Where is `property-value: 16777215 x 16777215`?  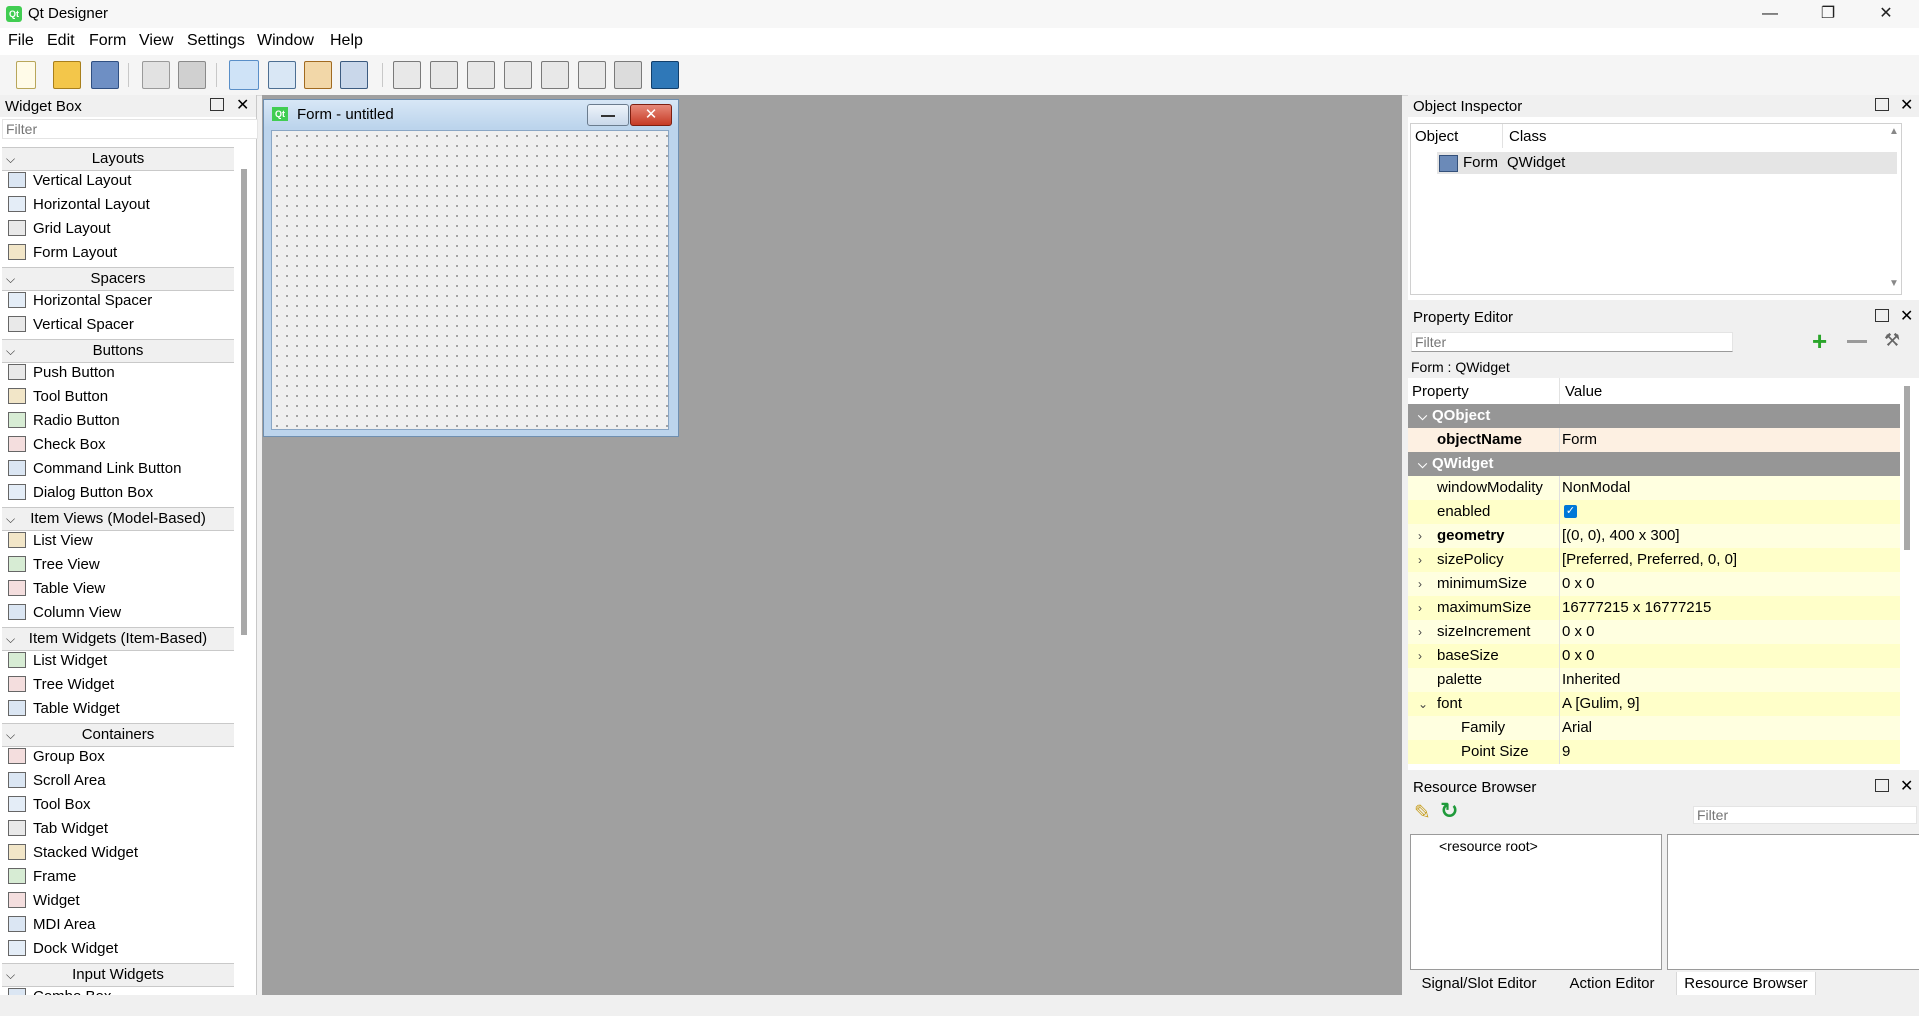 property-value: 16777215 x 16777215 is located at coordinates (1636, 608).